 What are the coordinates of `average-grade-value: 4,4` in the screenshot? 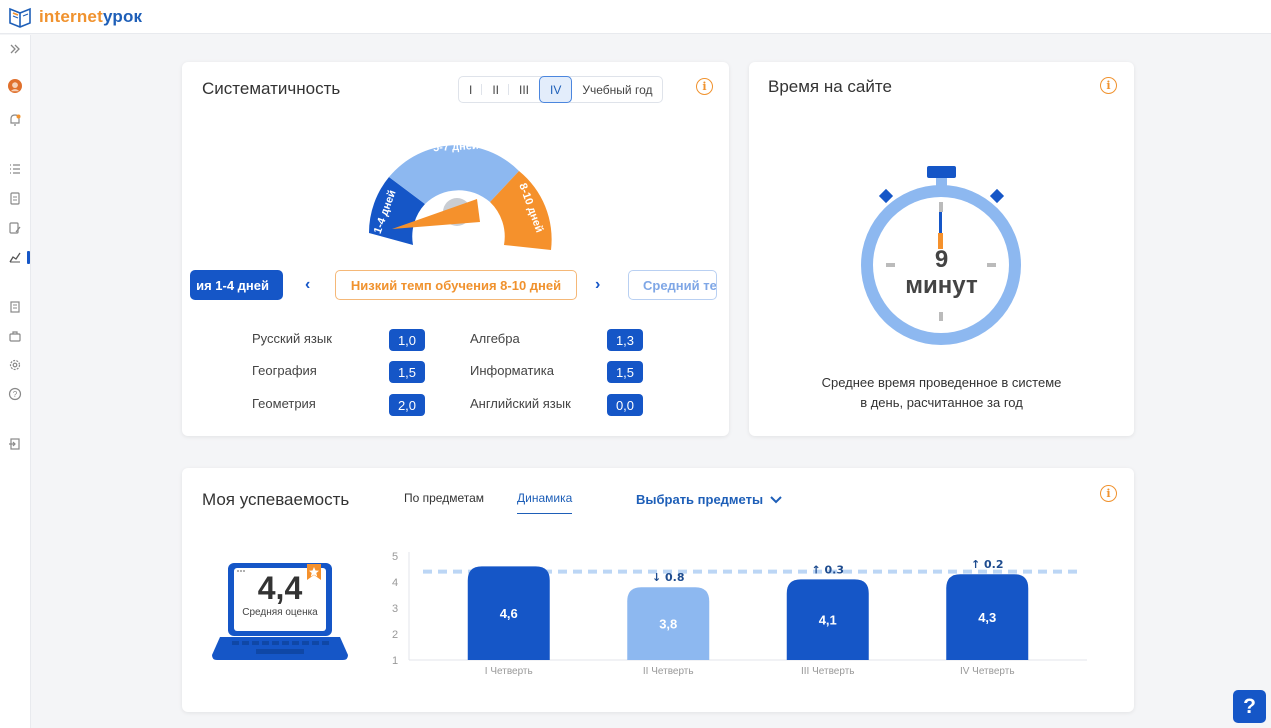 It's located at (280, 588).